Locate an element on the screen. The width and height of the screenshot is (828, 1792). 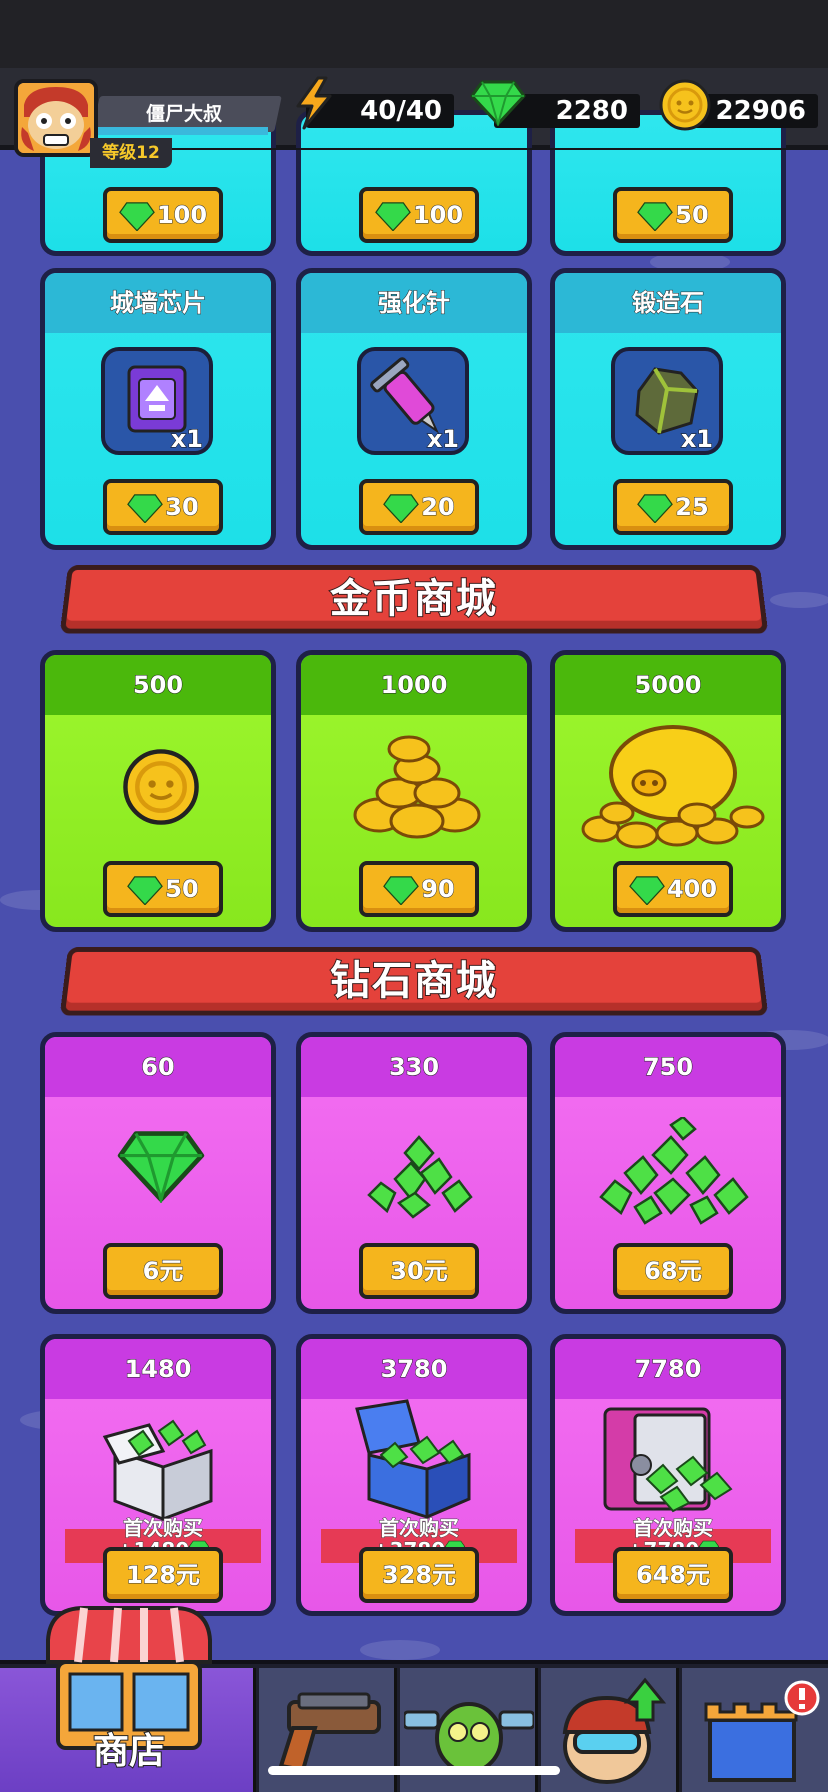
castle-icon is located at coordinates (762, 1731).